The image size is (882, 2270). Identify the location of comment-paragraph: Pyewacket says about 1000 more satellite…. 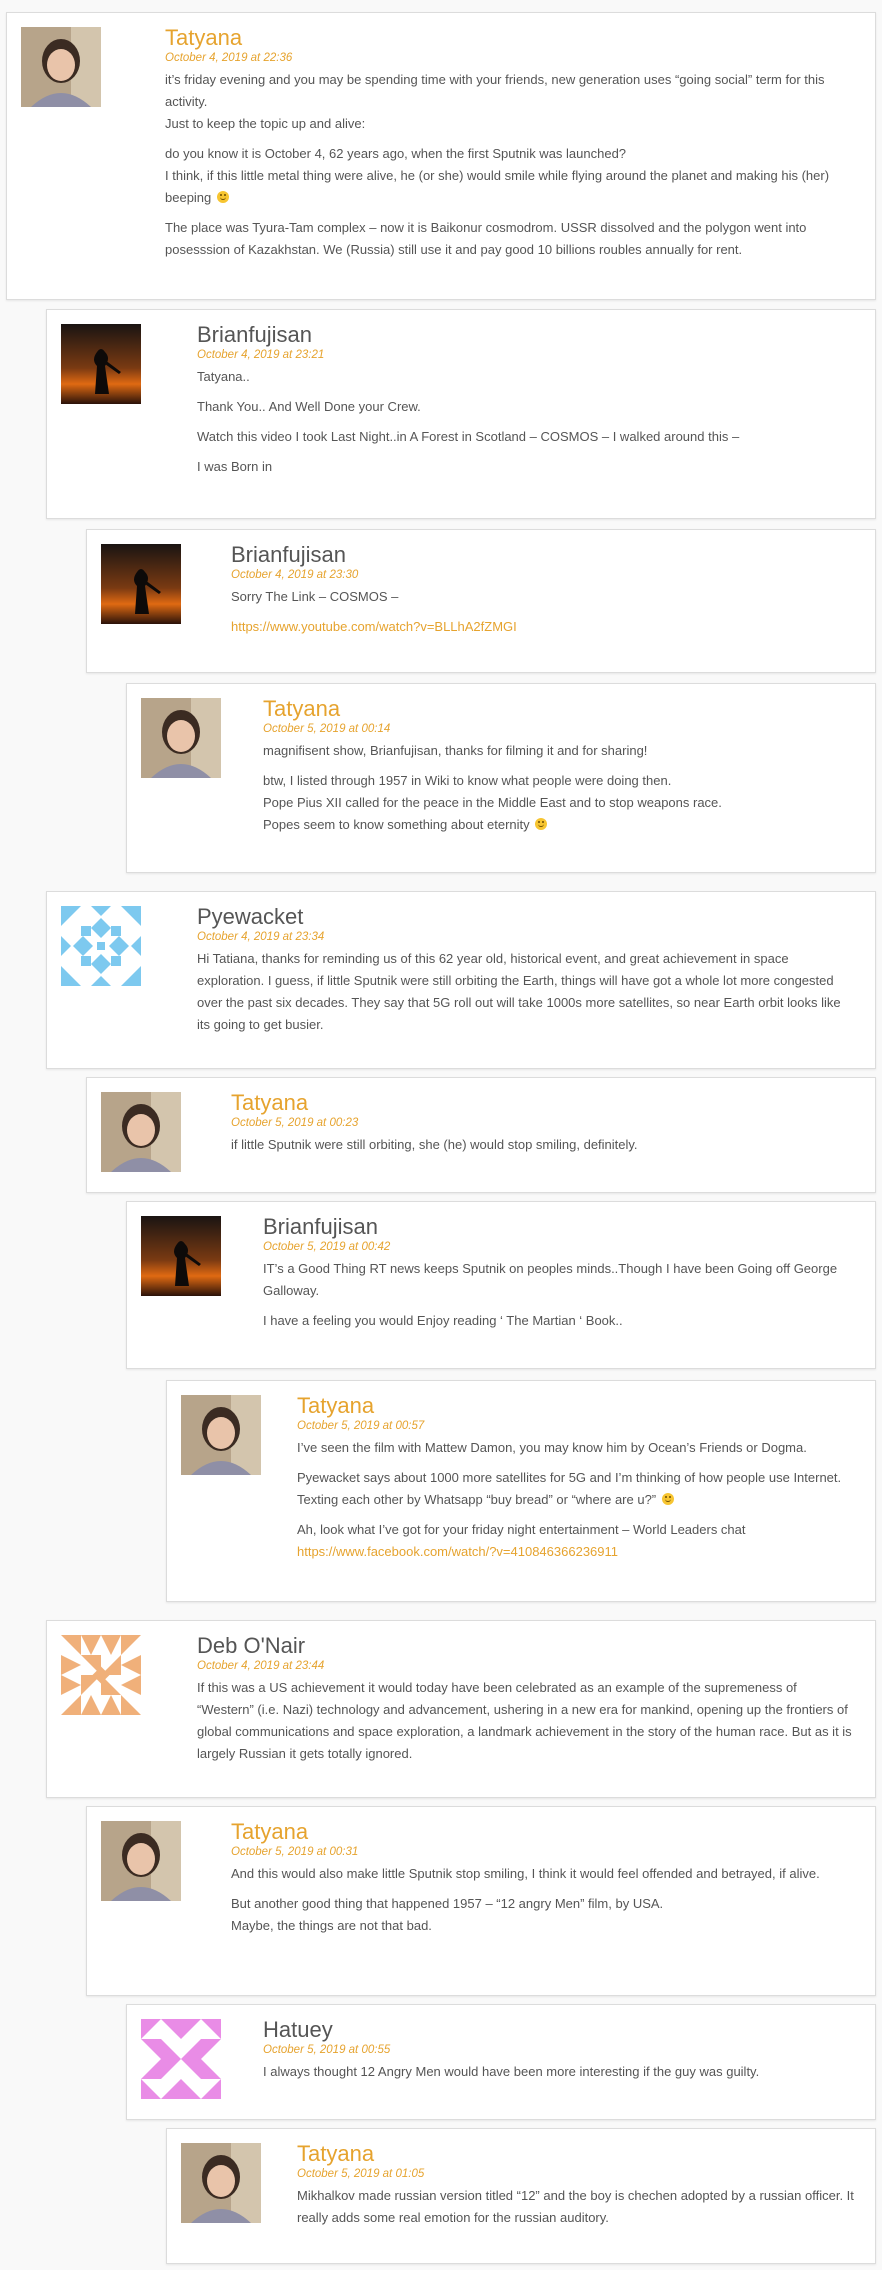
(569, 1488).